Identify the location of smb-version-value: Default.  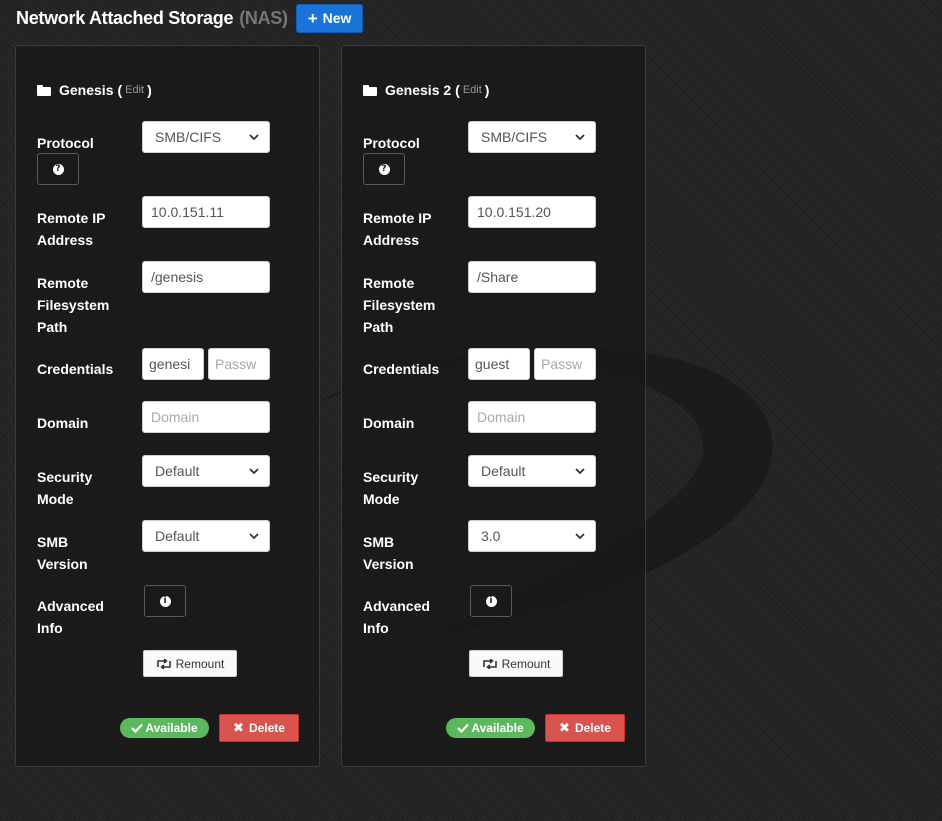
(177, 536).